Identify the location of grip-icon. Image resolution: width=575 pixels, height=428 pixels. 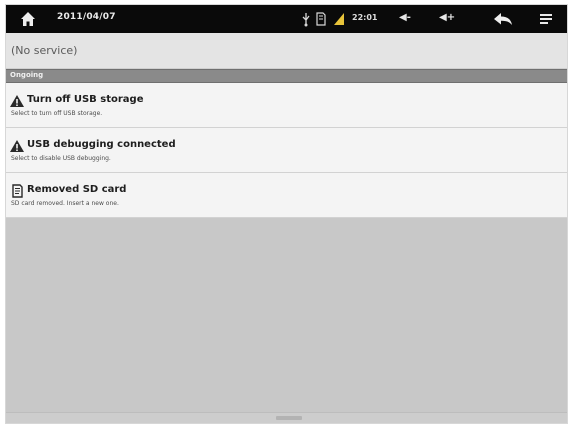
(289, 418).